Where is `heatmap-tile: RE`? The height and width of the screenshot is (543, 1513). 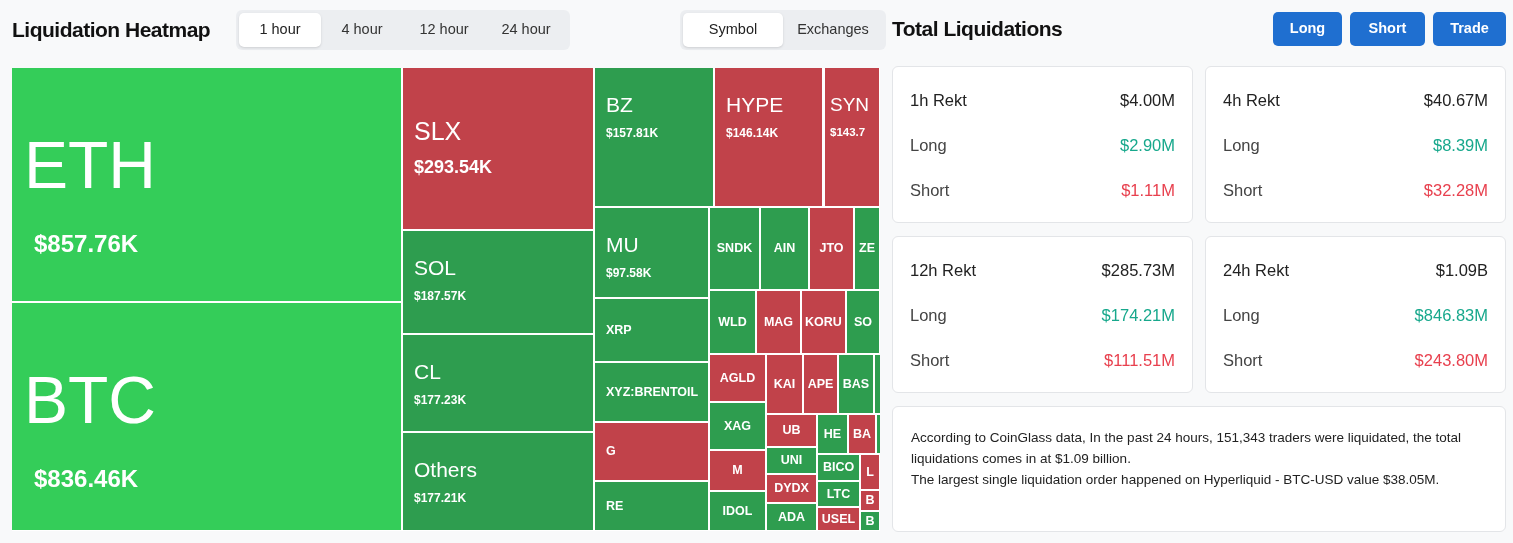 heatmap-tile: RE is located at coordinates (652, 506).